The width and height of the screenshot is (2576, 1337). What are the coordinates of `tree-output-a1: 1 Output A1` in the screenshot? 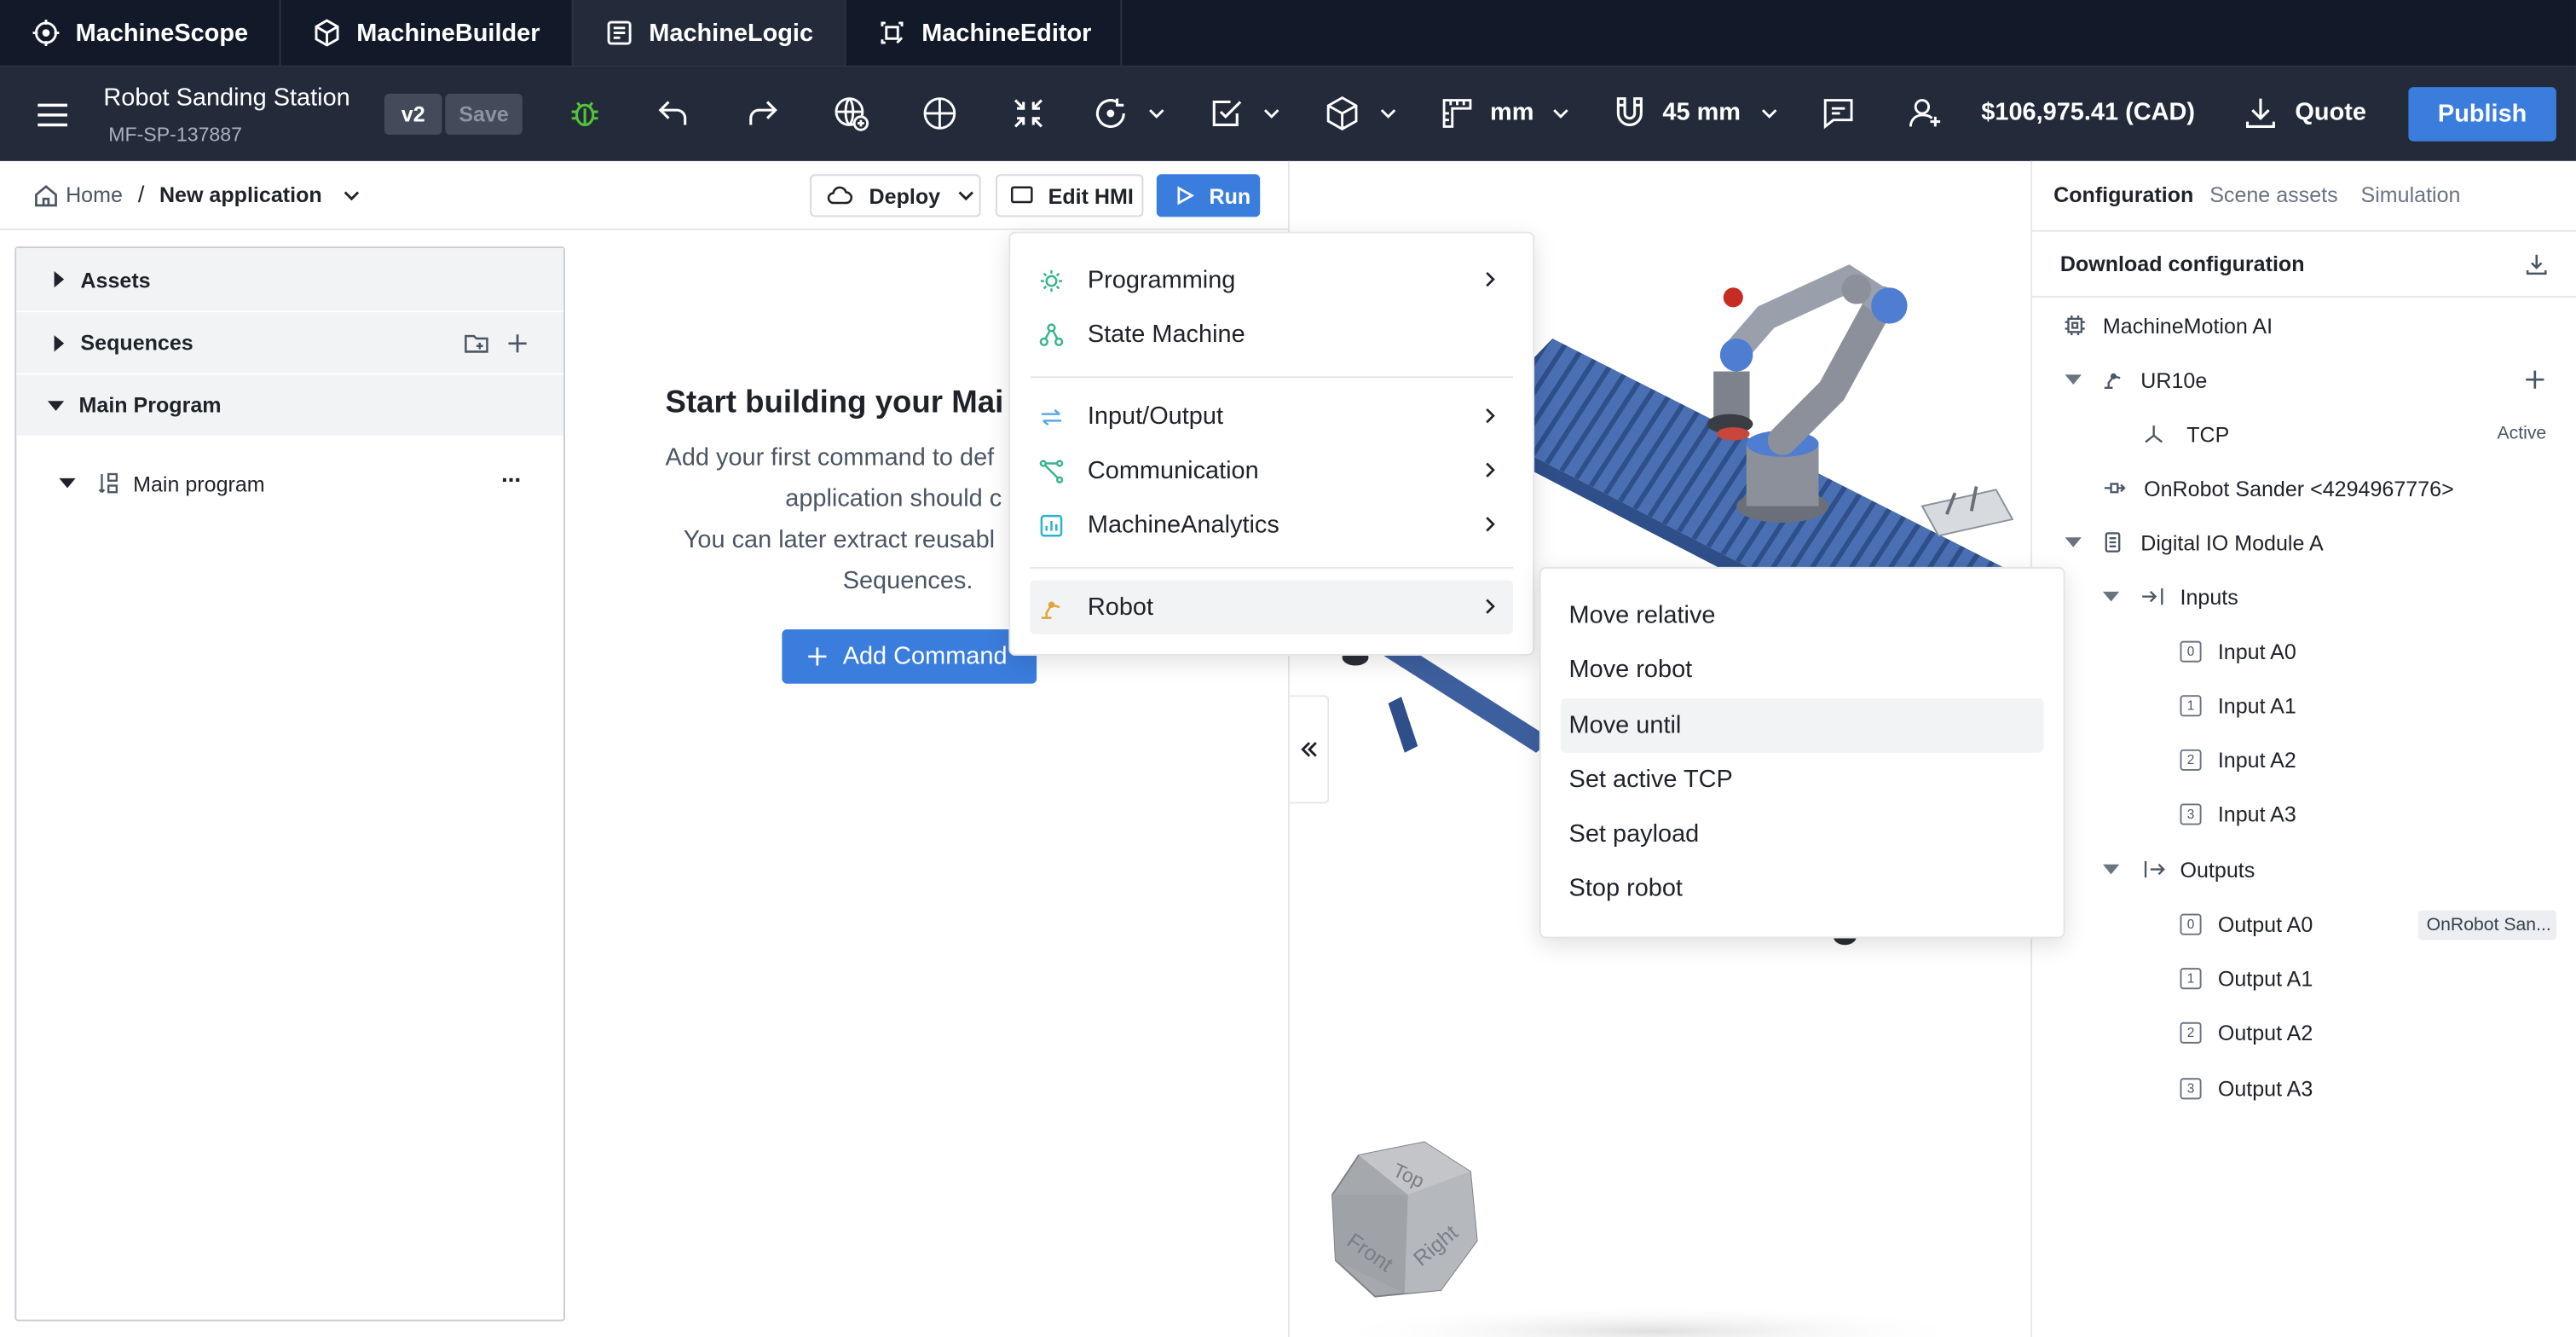 It's located at (2246, 977).